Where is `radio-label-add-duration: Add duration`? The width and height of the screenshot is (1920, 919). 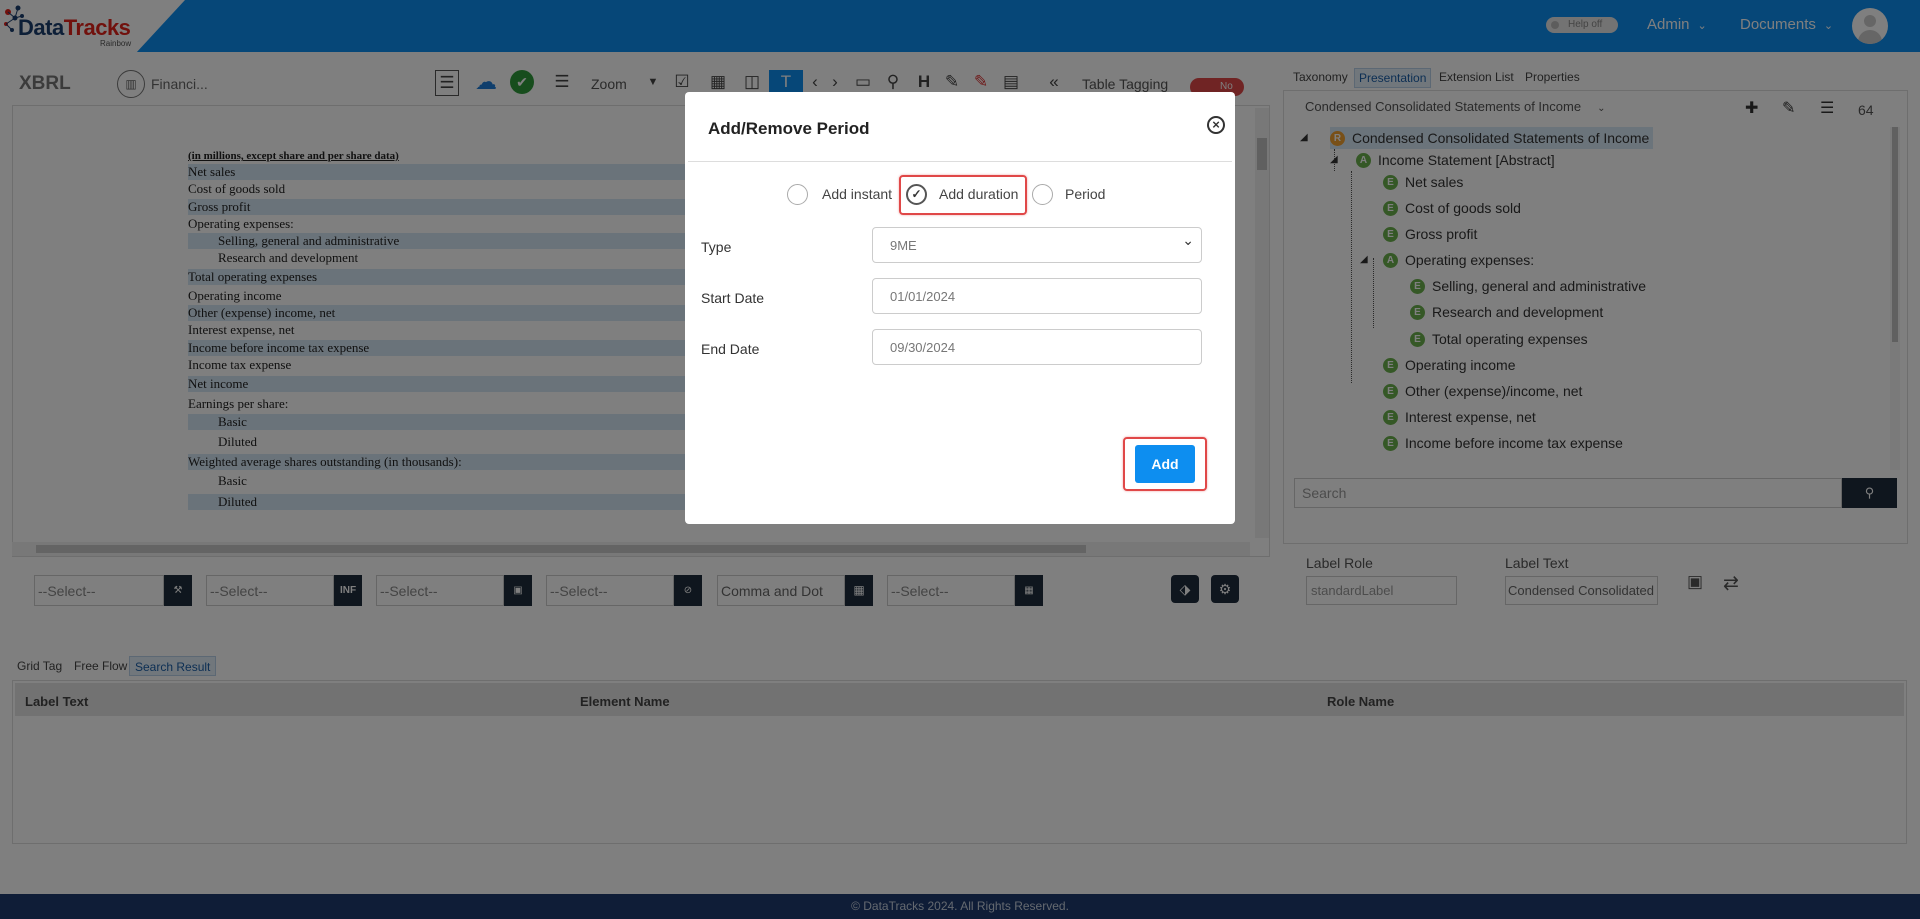 radio-label-add-duration: Add duration is located at coordinates (978, 194).